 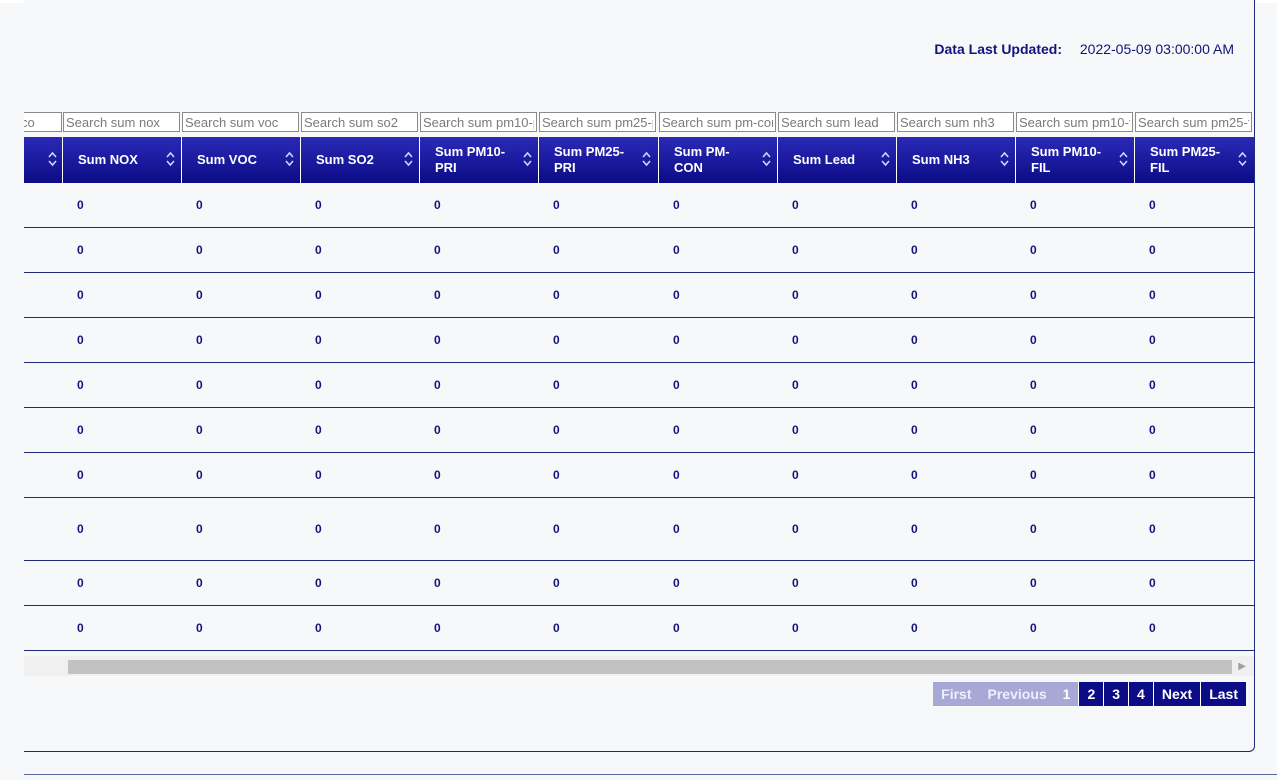 I want to click on page-2-button: 2, so click(x=1091, y=694).